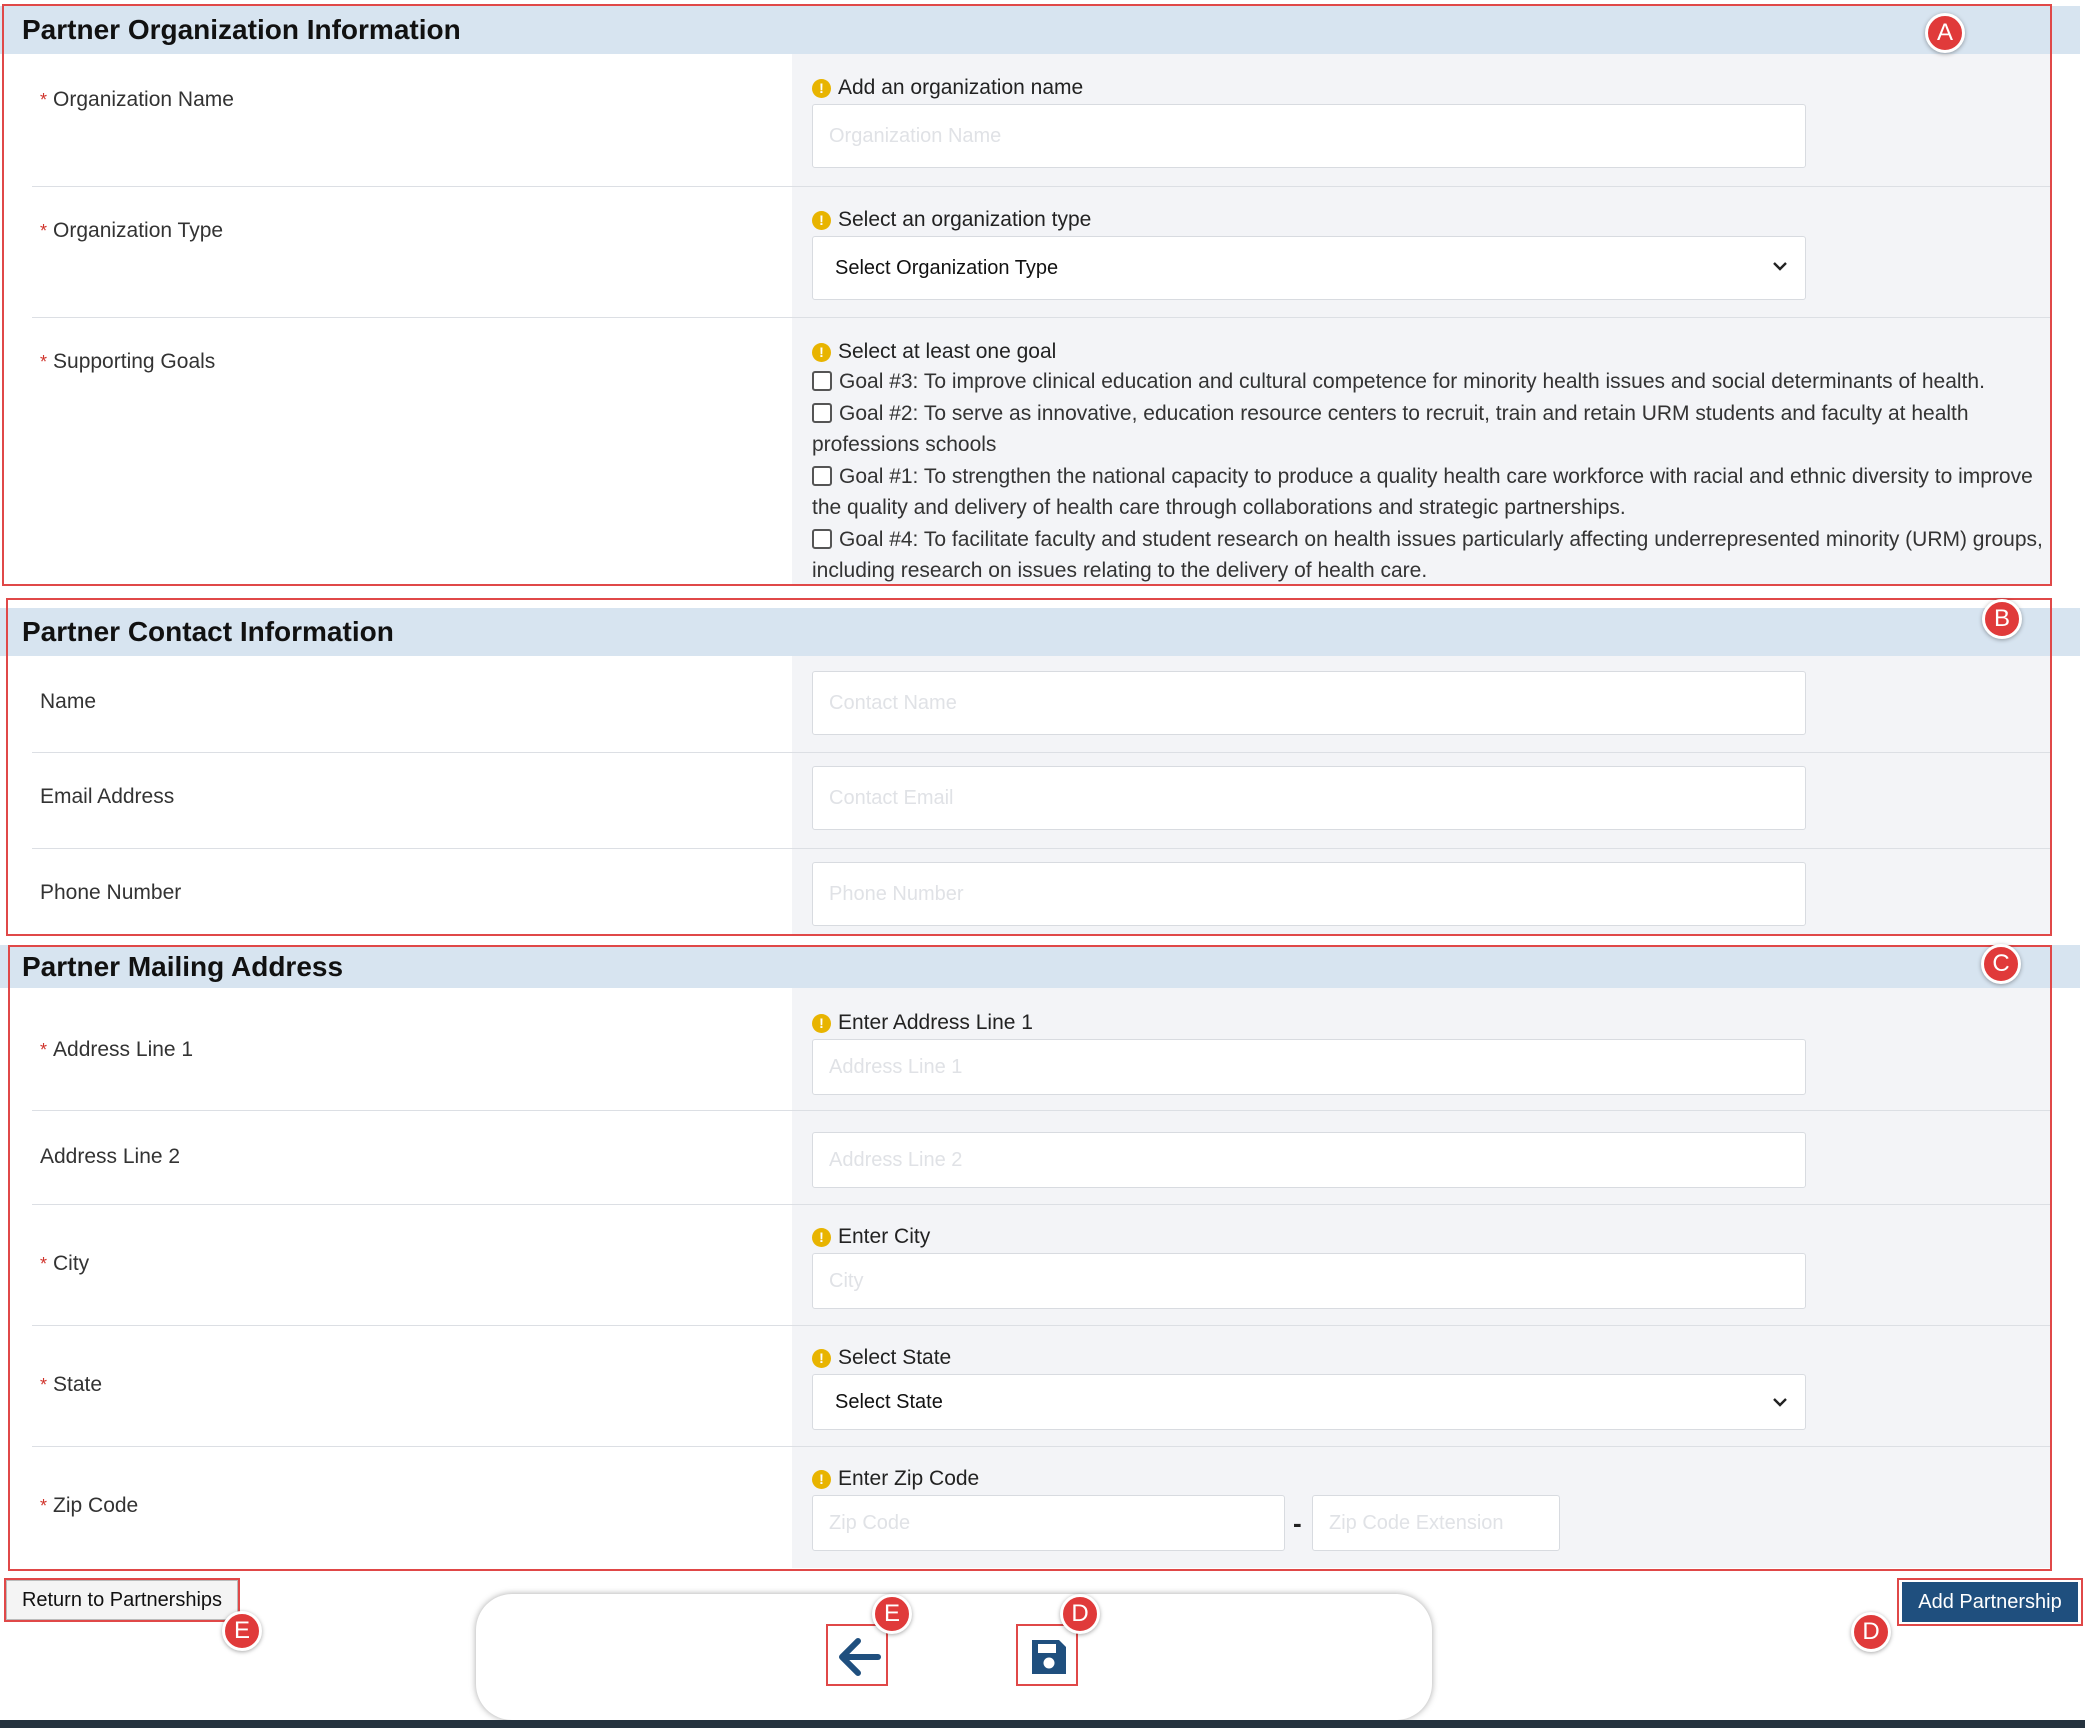 This screenshot has width=2085, height=1728. What do you see at coordinates (1436, 1523) in the screenshot?
I see `zip-extension-input` at bounding box center [1436, 1523].